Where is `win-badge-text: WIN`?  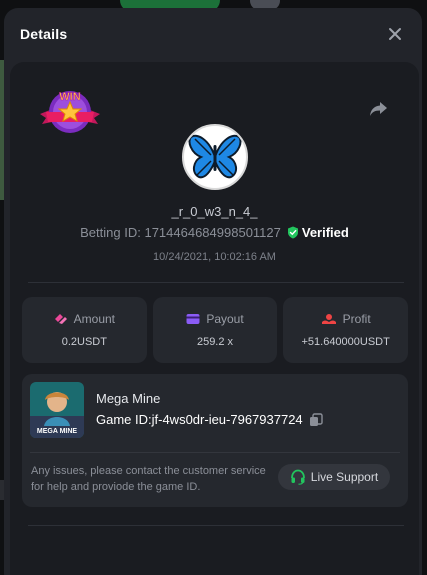
win-badge-text: WIN is located at coordinates (69, 97).